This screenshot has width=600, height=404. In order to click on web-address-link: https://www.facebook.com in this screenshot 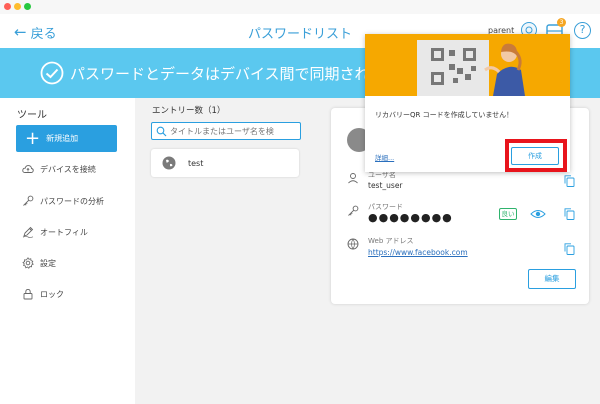, I will do `click(418, 252)`.